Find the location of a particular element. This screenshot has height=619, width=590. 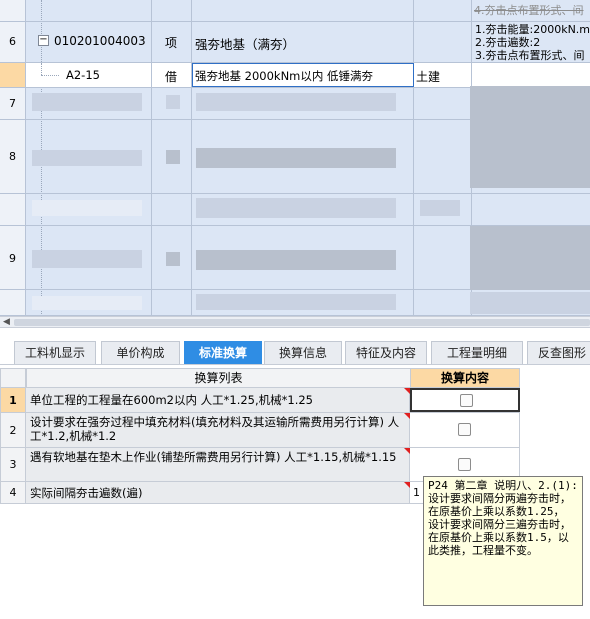

conversion-text: 遇有软地基在垫木上作业(铺垫所需费用另行计算) 人工*1.15,机械*1.15 is located at coordinates (218, 464).